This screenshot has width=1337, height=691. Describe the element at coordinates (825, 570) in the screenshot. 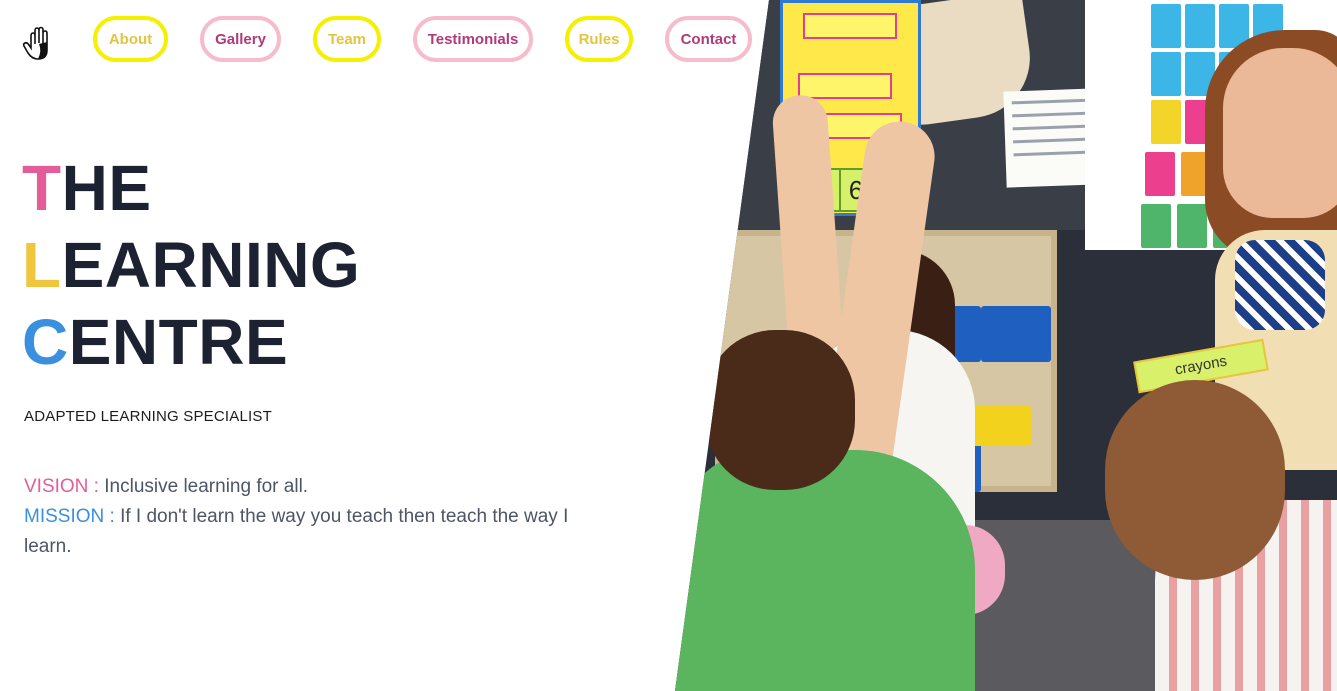

I see `boy-student` at that location.